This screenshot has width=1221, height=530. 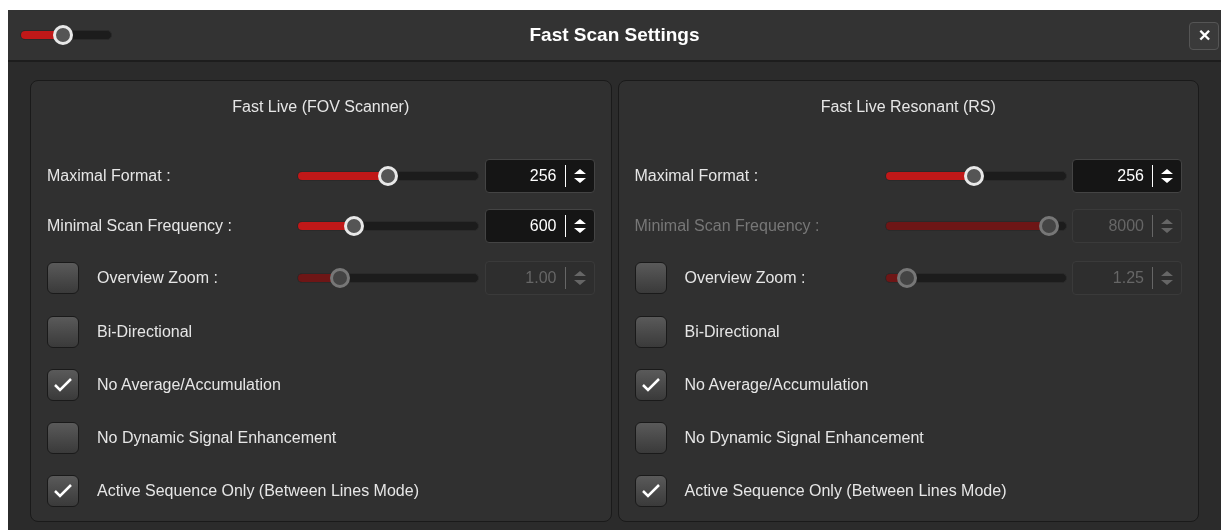 I want to click on panel-title: Fast Live Resonant (RS), so click(x=908, y=107).